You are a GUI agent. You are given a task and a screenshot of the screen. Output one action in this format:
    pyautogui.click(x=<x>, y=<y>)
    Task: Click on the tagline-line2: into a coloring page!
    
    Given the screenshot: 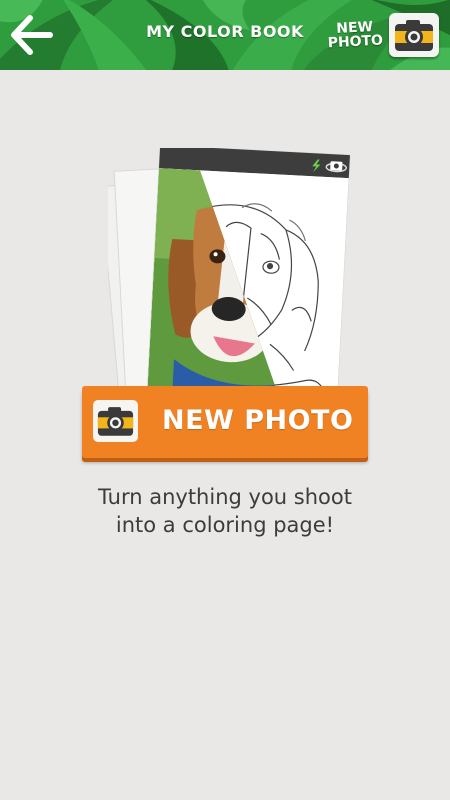 What is the action you would take?
    pyautogui.click(x=225, y=525)
    